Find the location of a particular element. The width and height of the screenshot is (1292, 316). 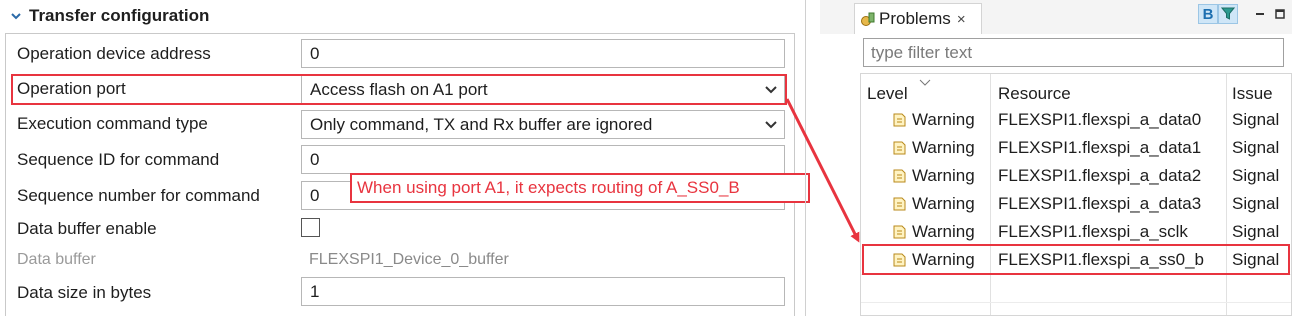

close-icon: × is located at coordinates (961, 19).